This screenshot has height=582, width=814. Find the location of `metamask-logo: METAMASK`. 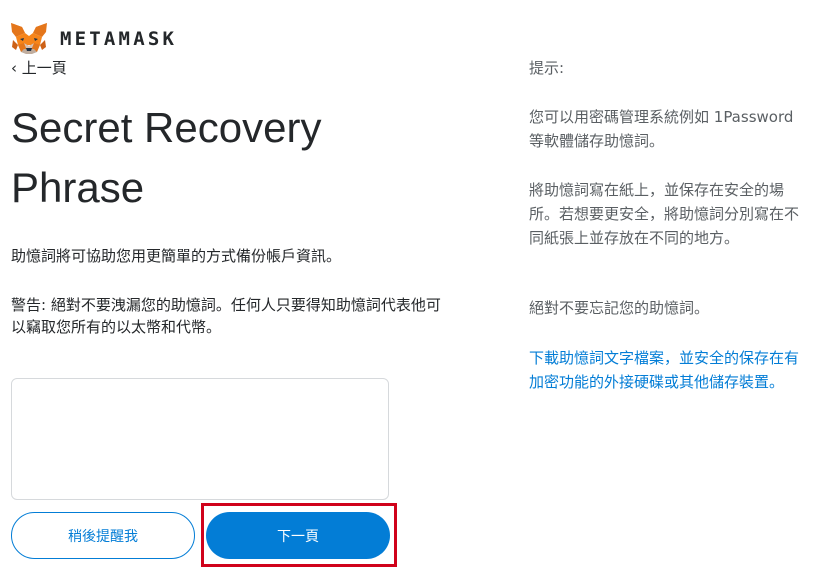

metamask-logo: METAMASK is located at coordinates (93, 39).